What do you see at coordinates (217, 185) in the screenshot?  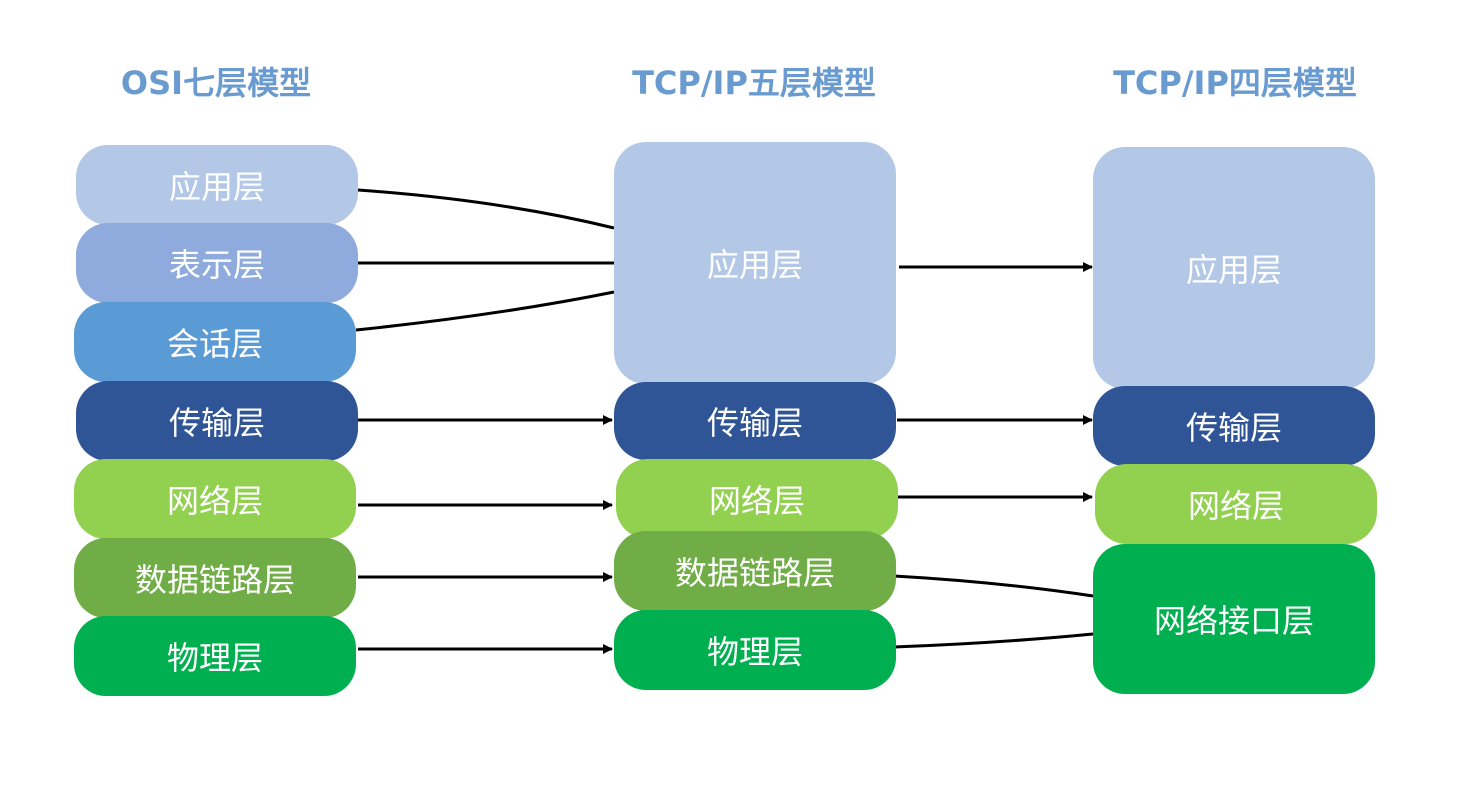 I see `osi-layer-application: 应用层` at bounding box center [217, 185].